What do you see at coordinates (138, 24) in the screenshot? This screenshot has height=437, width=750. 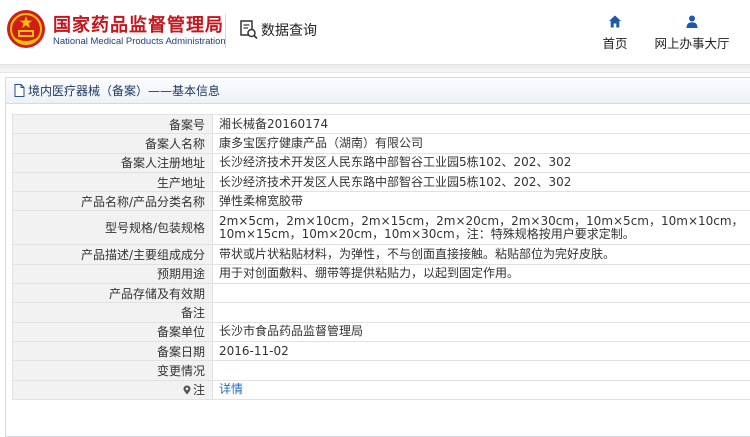 I see `site-name-cn: 国家药品监督管理局` at bounding box center [138, 24].